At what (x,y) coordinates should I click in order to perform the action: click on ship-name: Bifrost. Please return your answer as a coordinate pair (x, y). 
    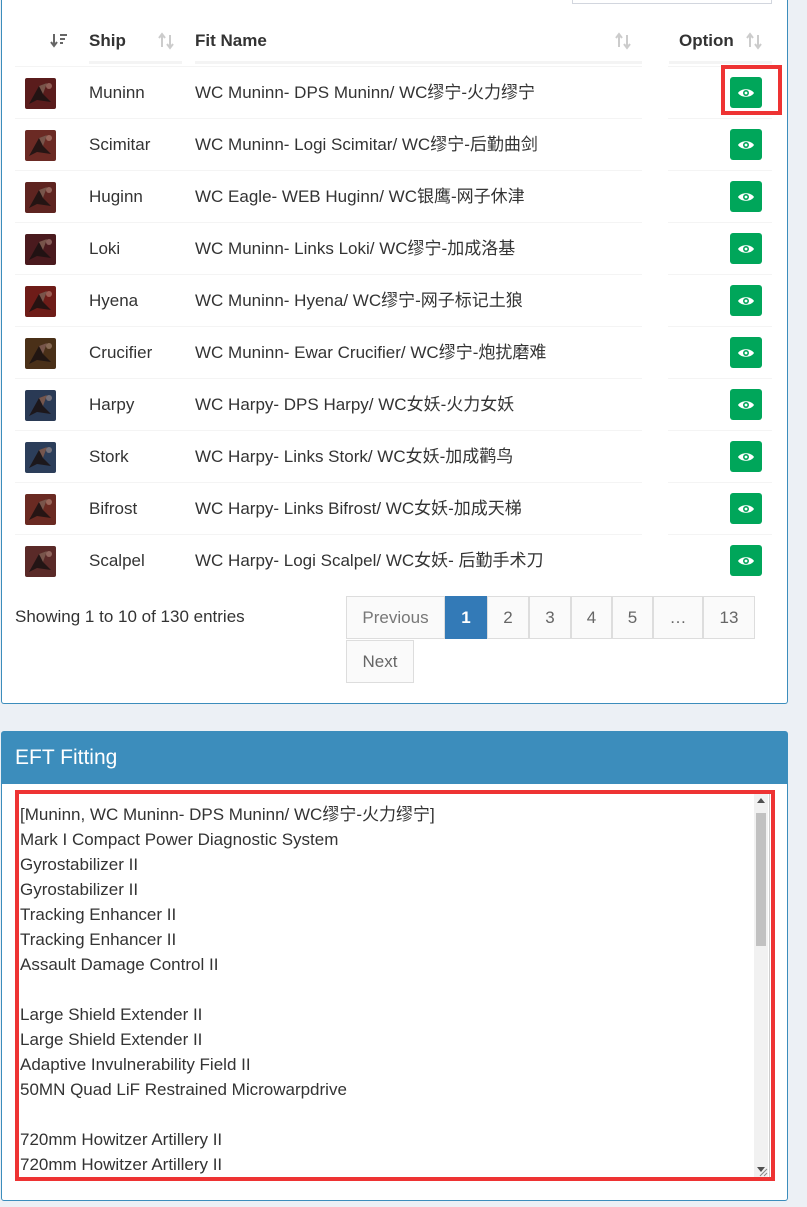
    Looking at the image, I should click on (113, 508).